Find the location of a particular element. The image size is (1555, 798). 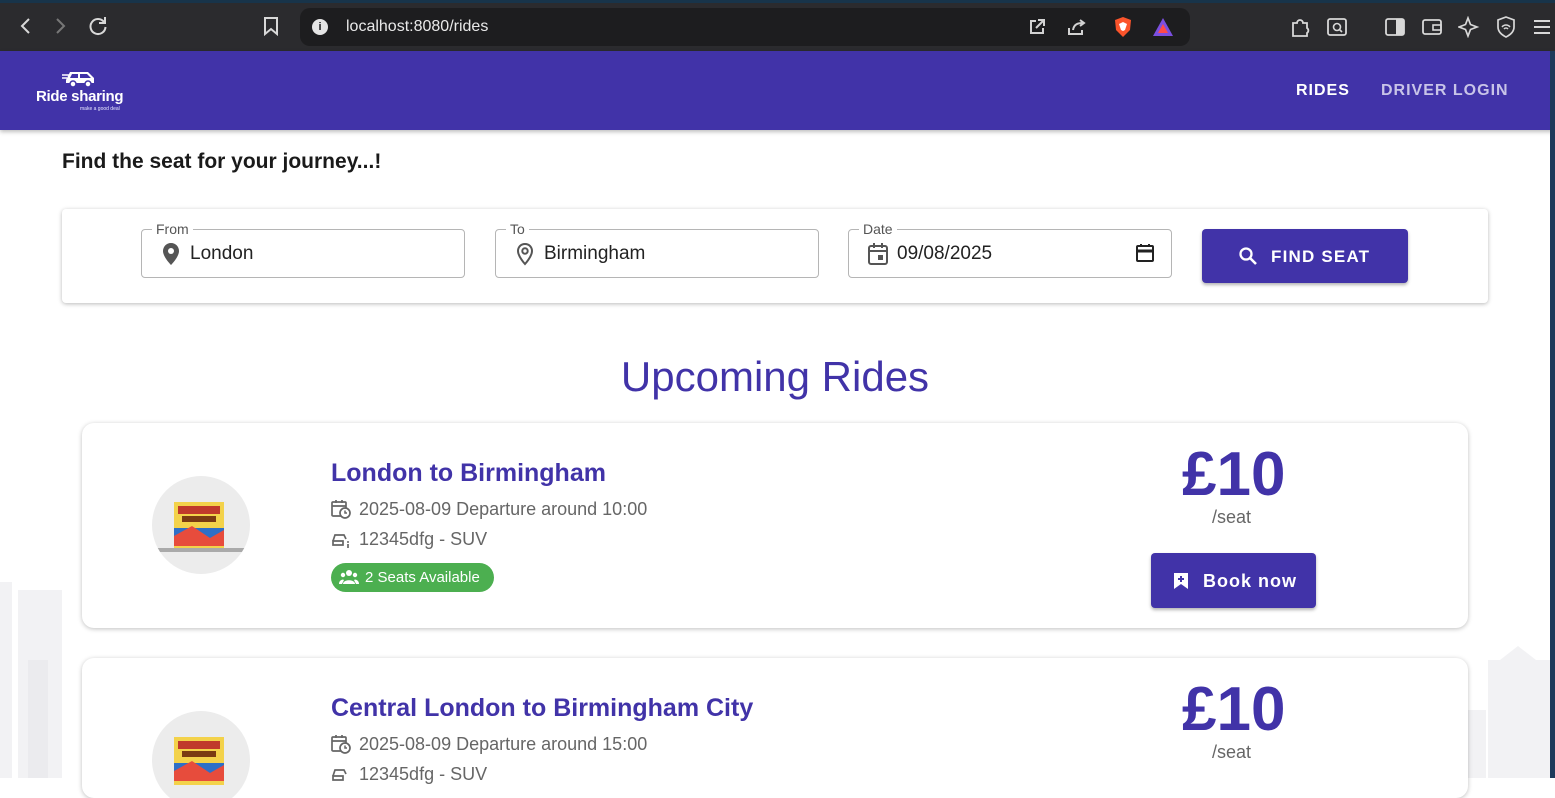

bookmark-add-icon is located at coordinates (1181, 581).